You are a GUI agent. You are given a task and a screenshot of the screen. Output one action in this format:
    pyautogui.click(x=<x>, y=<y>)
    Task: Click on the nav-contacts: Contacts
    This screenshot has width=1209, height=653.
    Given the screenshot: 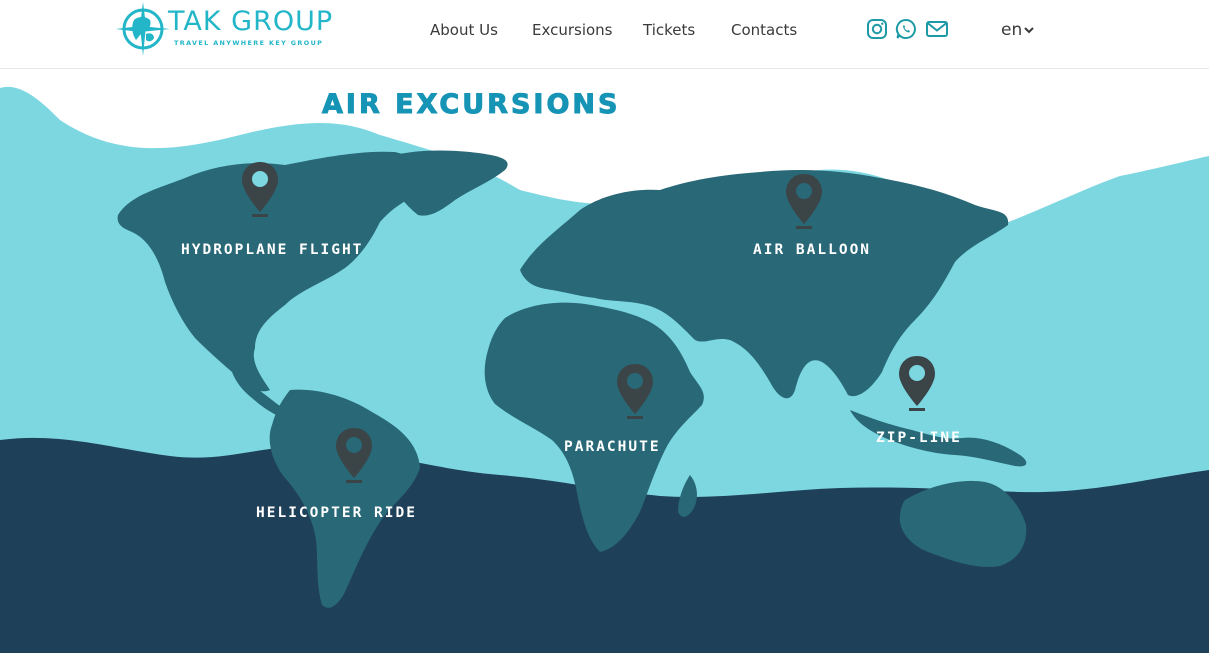 What is the action you would take?
    pyautogui.click(x=764, y=30)
    